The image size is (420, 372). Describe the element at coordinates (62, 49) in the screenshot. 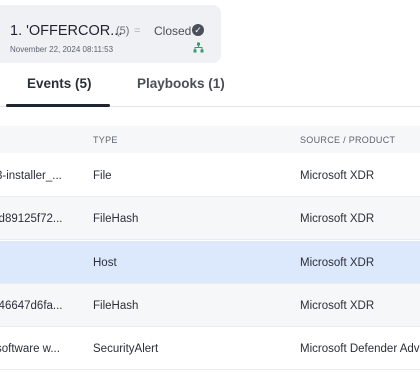

I see `incident-date: November 22, 2024 08:11:53` at that location.